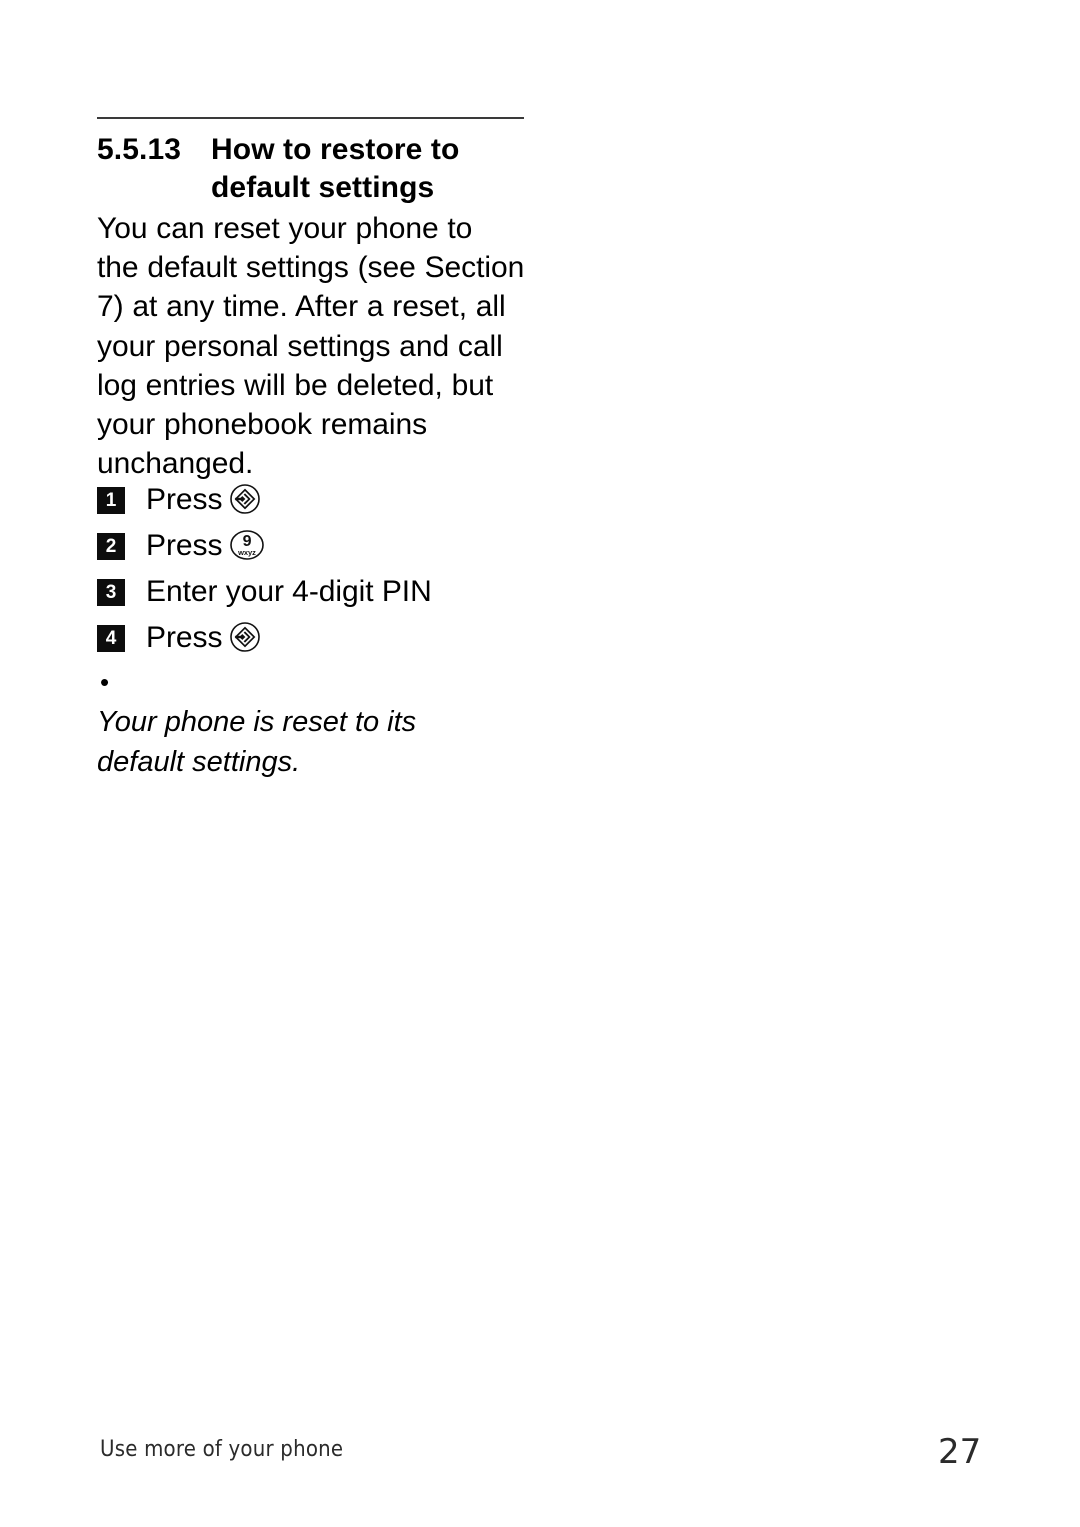  What do you see at coordinates (257, 722) in the screenshot?
I see `note-line: Your phone is reset to its` at bounding box center [257, 722].